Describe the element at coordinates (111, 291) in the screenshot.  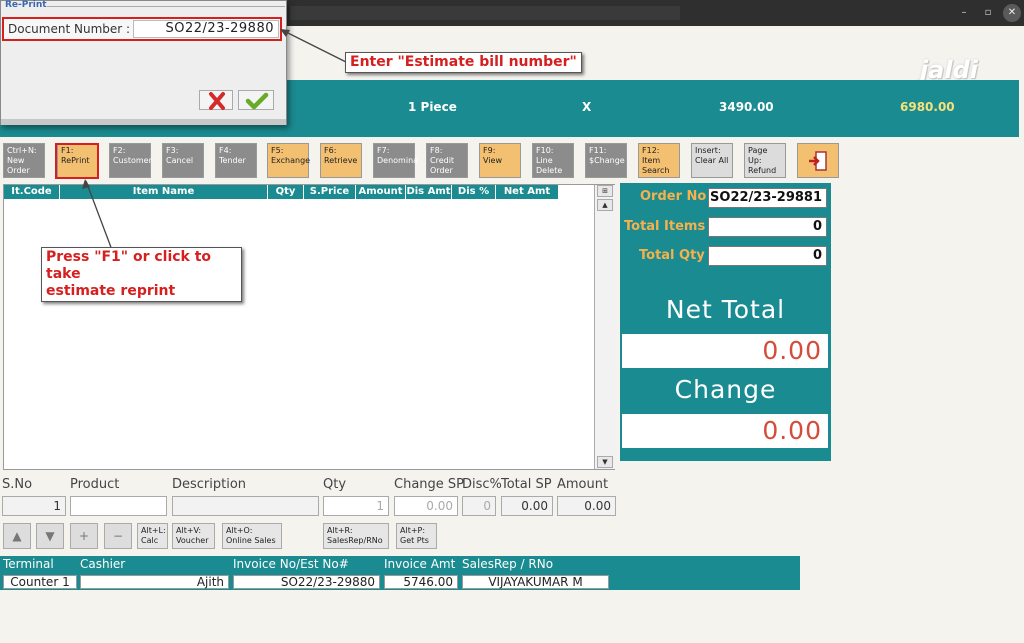
I see `f1-callout-line-2: estimate reprint` at that location.